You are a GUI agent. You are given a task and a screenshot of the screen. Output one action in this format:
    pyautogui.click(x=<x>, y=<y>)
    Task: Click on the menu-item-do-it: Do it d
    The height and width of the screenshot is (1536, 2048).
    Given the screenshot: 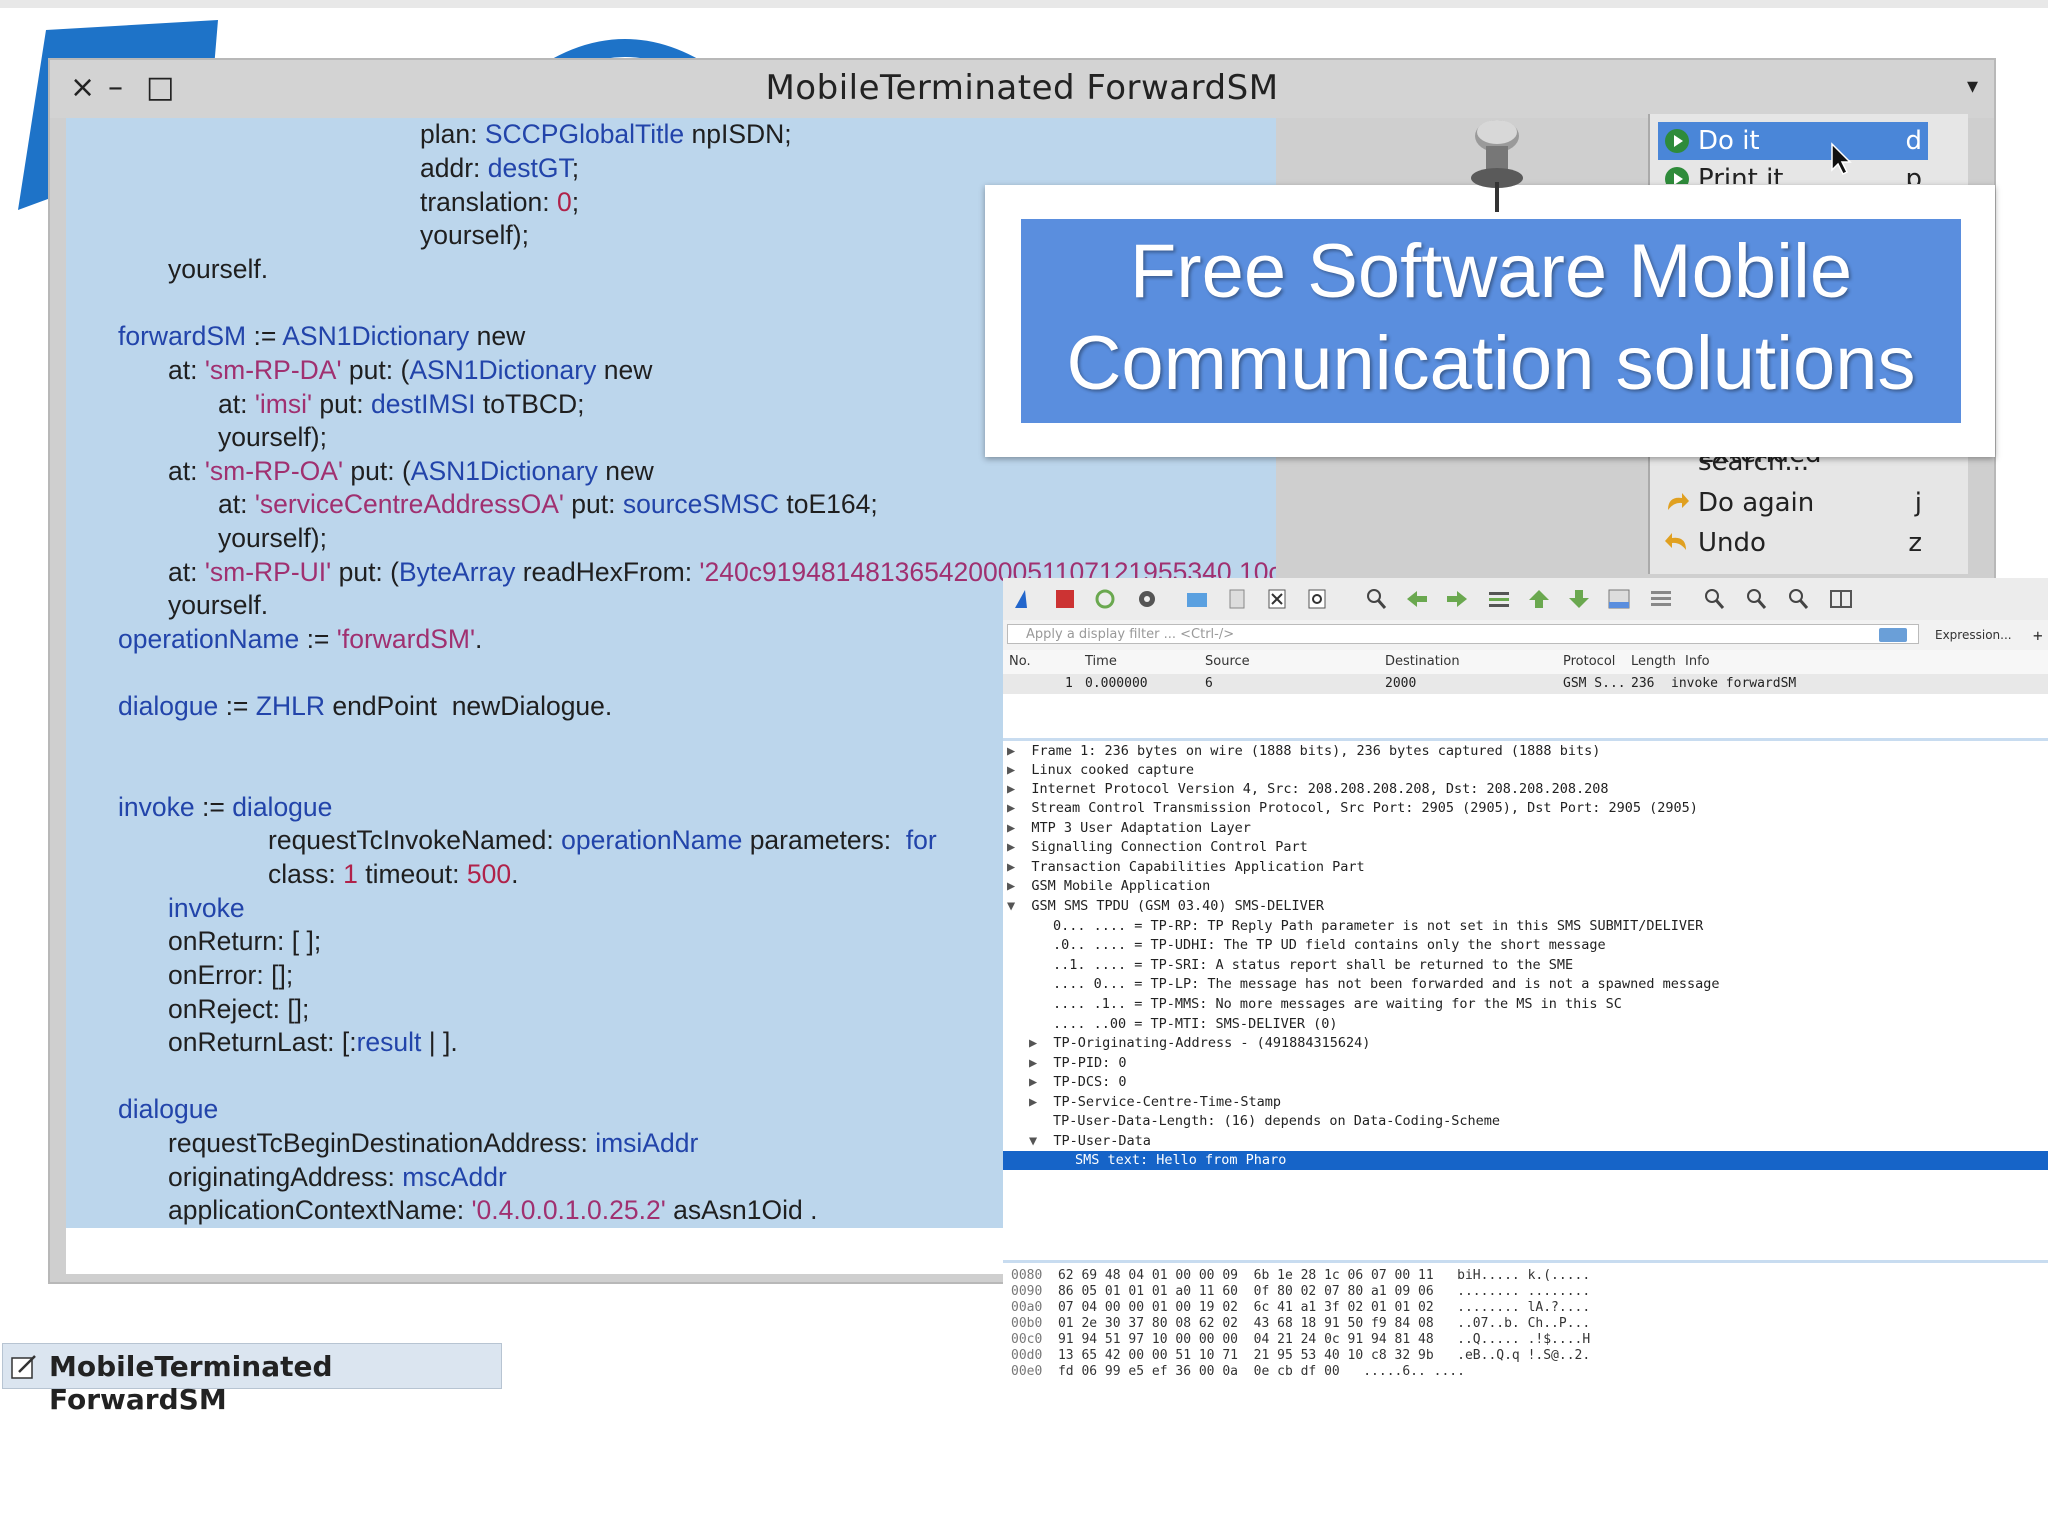 What is the action you would take?
    pyautogui.click(x=1793, y=141)
    